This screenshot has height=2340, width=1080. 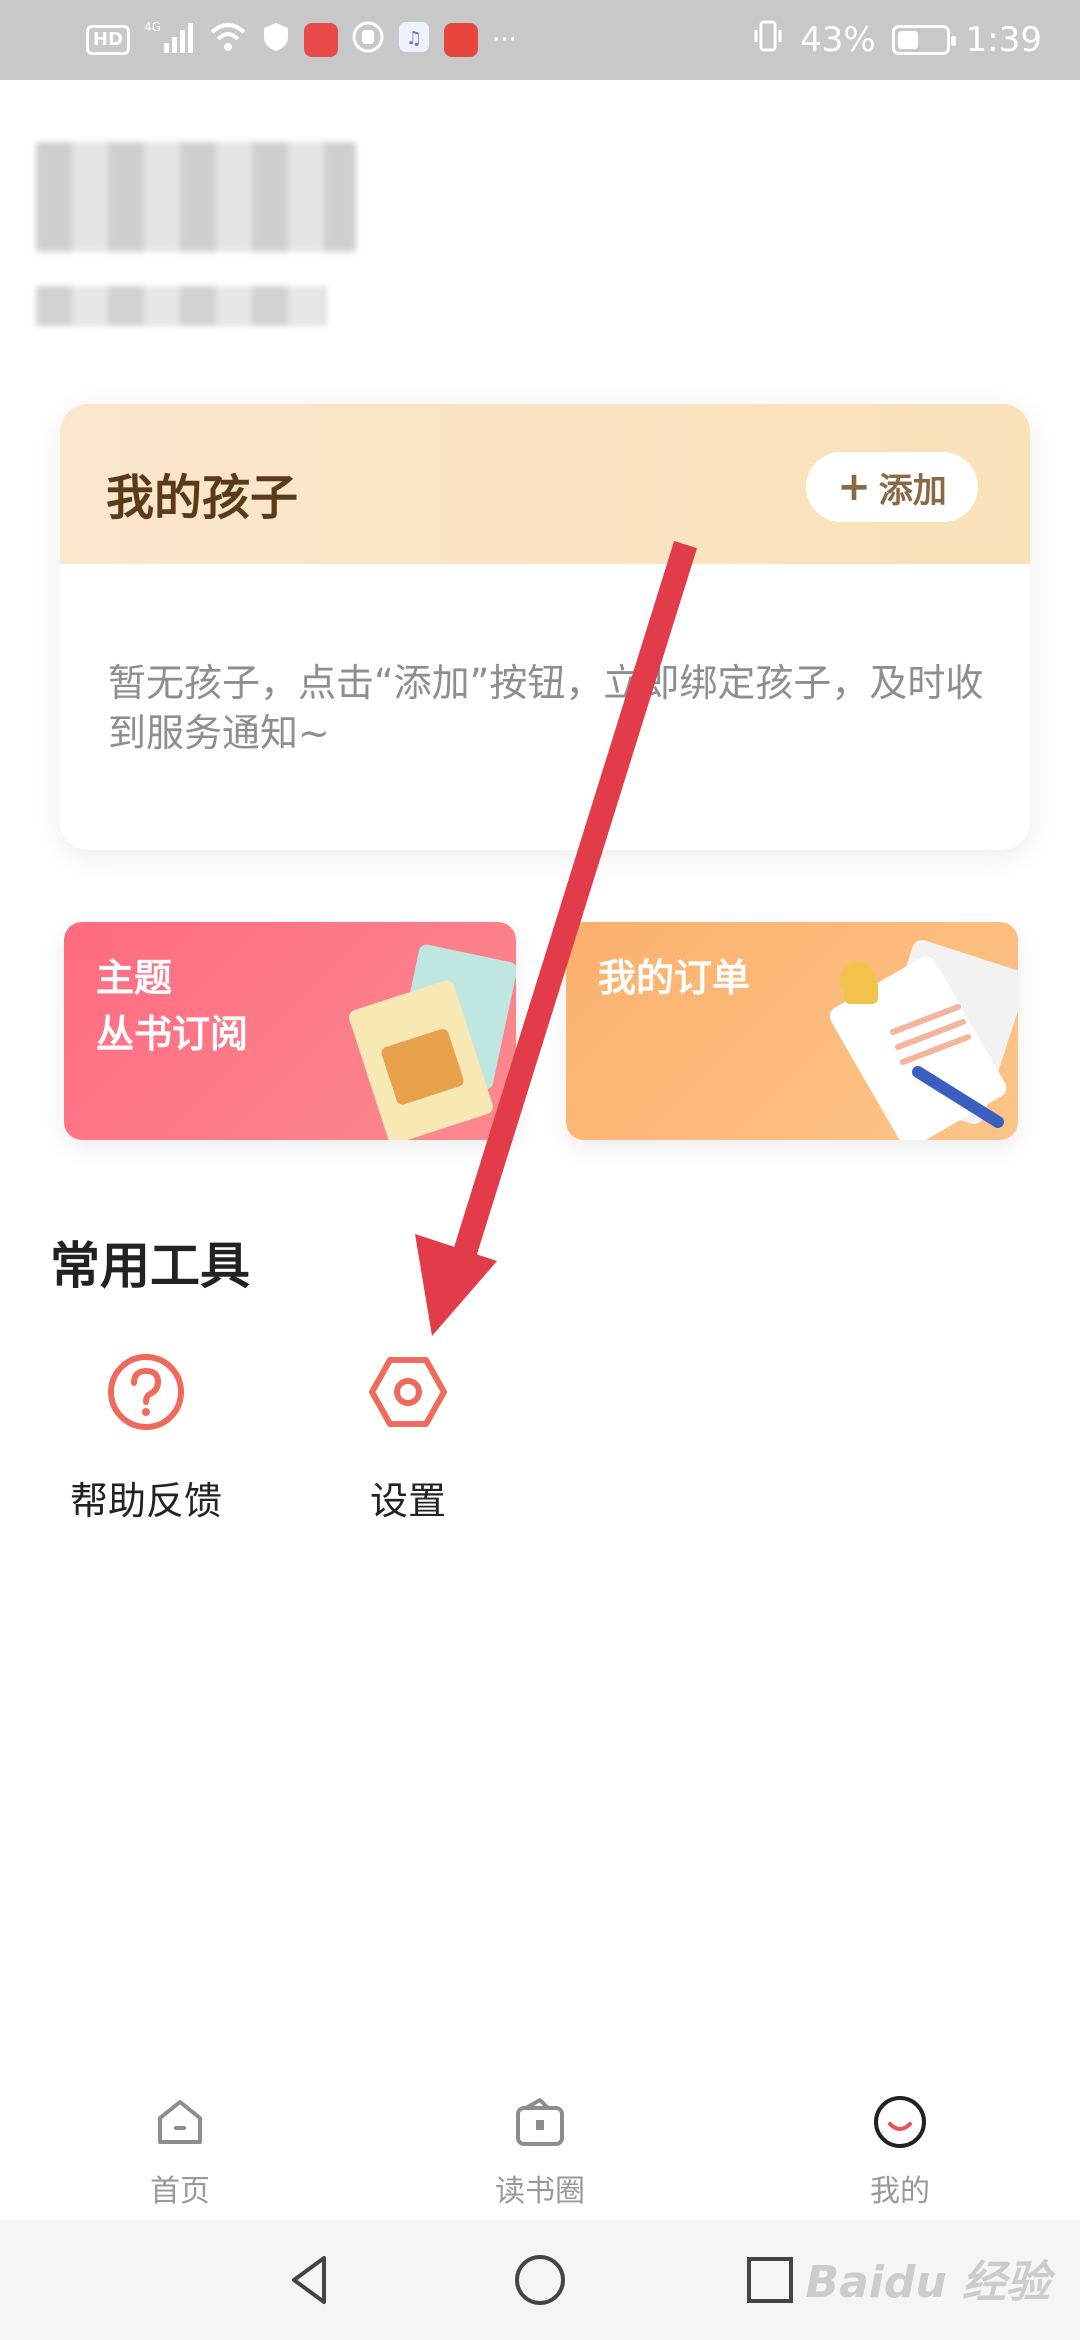 What do you see at coordinates (169, 40) in the screenshot?
I see `signal-icon: 4G` at bounding box center [169, 40].